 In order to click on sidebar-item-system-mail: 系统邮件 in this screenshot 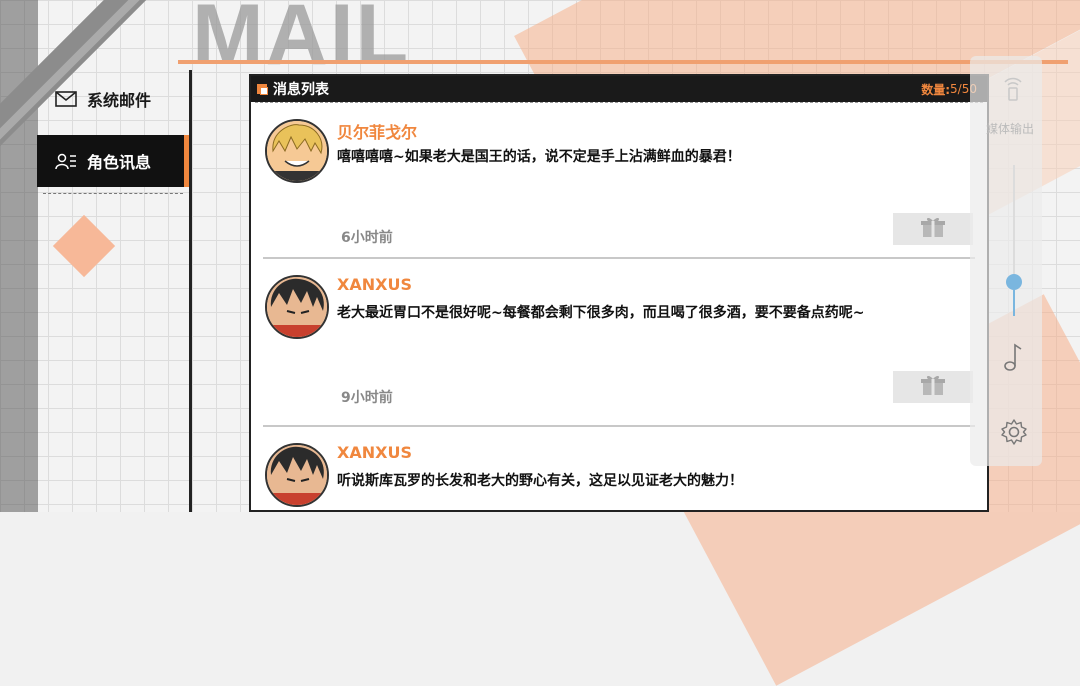, I will do `click(113, 99)`.